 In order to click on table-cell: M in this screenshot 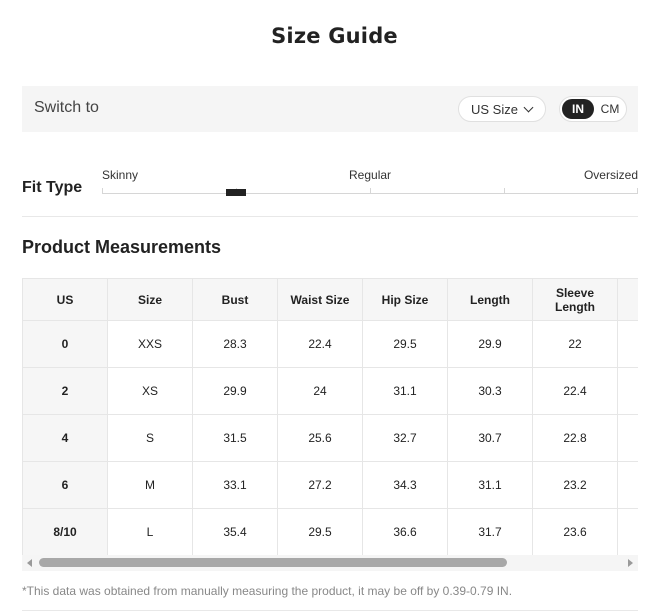, I will do `click(150, 485)`.